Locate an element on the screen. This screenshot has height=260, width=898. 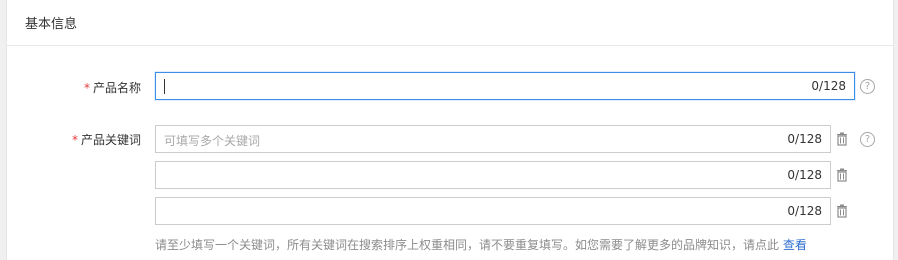
section-title: 基本信息 is located at coordinates (51, 24).